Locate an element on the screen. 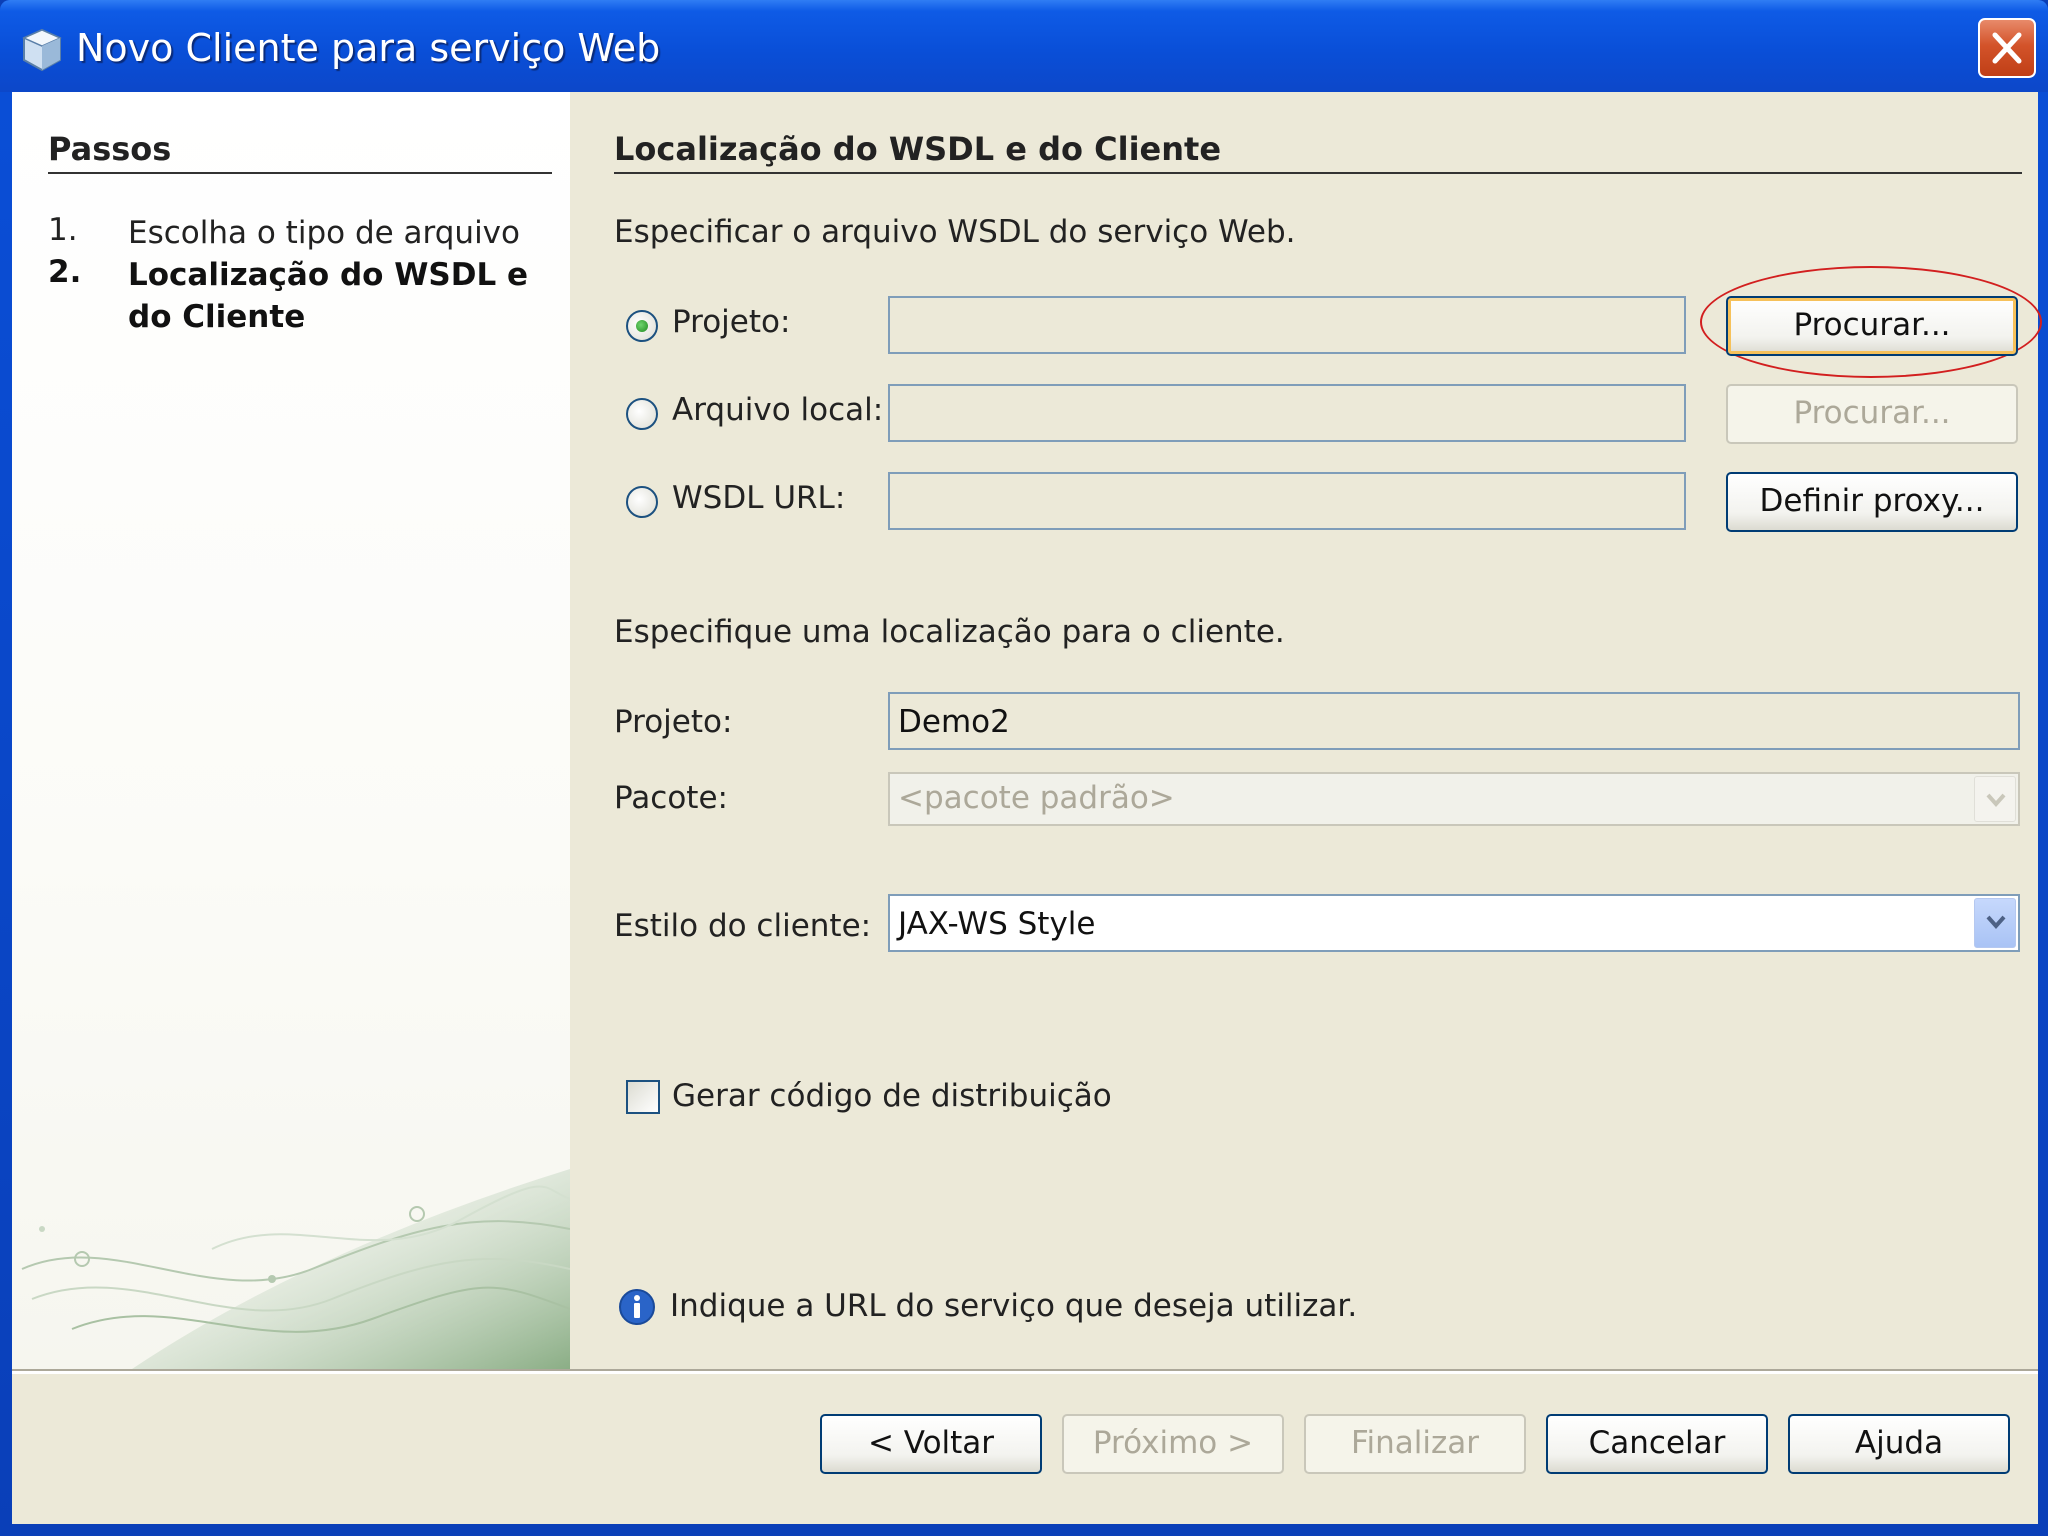 This screenshot has width=2048, height=1536. back-button: < Voltar is located at coordinates (931, 1444).